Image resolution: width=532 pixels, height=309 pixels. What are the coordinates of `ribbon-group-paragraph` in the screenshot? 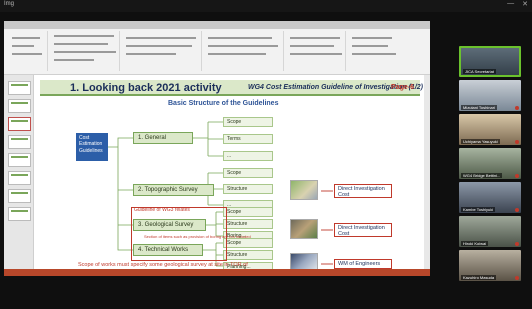 It's located at (244, 51).